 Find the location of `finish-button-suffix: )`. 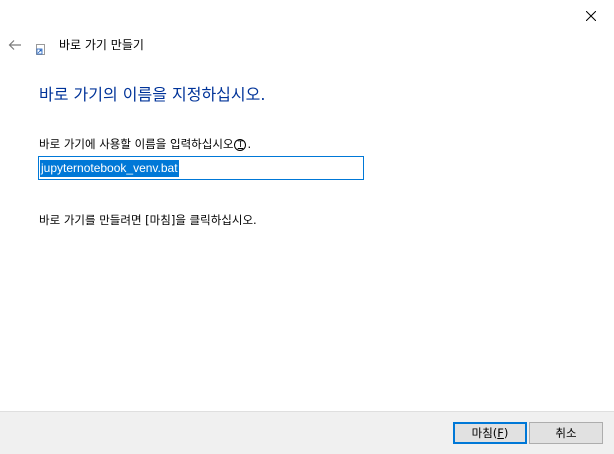

finish-button-suffix: ) is located at coordinates (506, 433).